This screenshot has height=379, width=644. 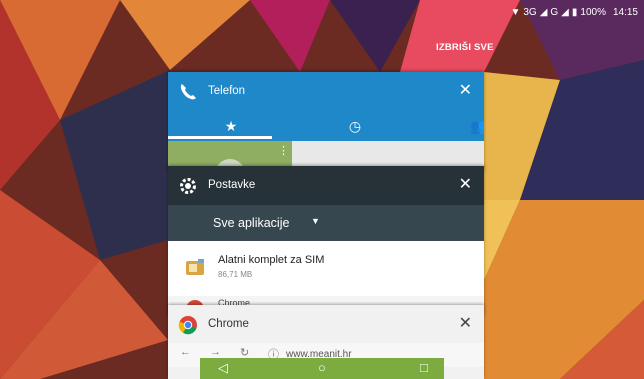 I want to click on network-g-label: G, so click(x=554, y=12).